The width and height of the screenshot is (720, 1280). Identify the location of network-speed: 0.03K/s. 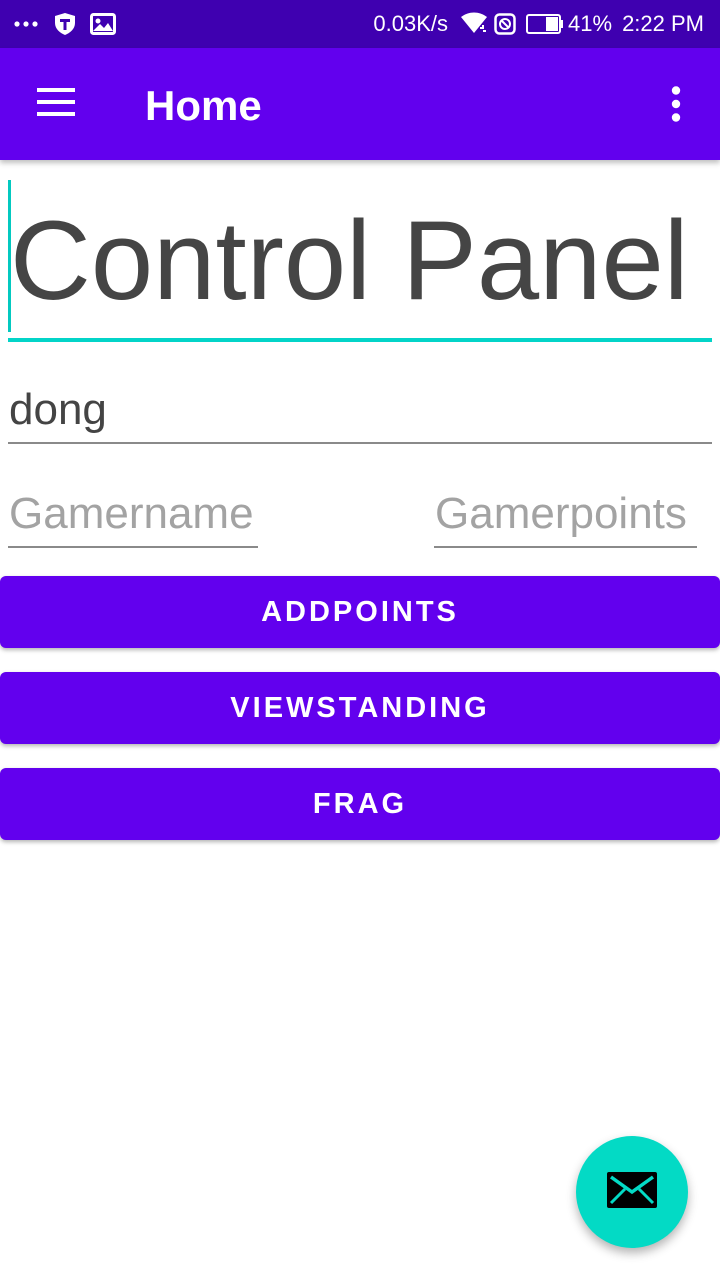
(411, 23).